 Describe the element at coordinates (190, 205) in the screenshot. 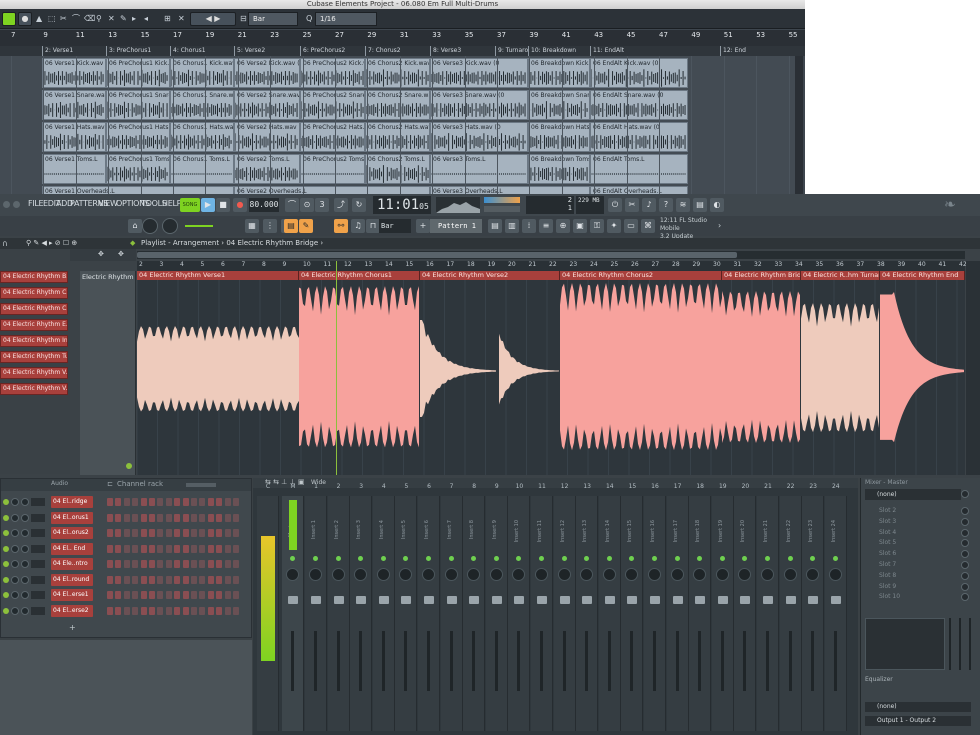

I see `pattern-song-toggle: SONG` at that location.